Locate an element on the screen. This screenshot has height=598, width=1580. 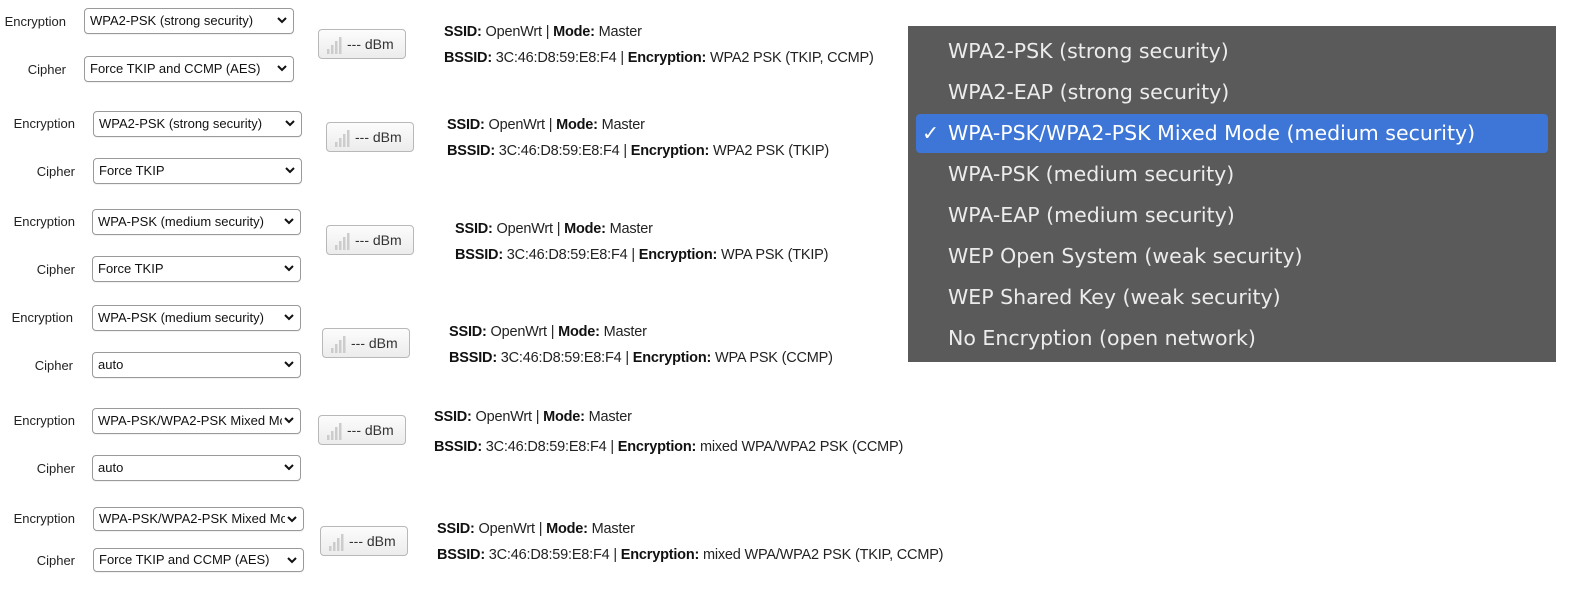
encryption-info-value: mixed WPA/WPA2 PSK (CCMP) is located at coordinates (801, 447).